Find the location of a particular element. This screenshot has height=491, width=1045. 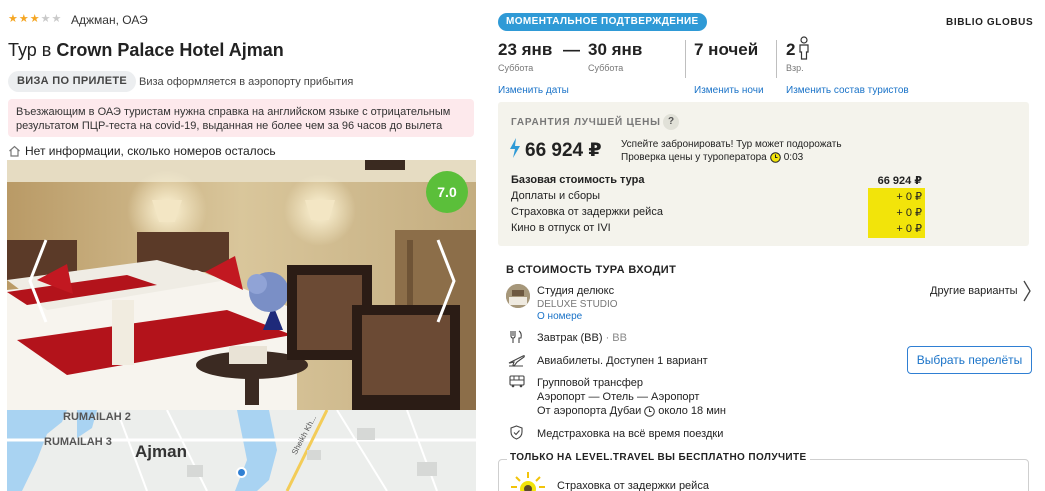

change-nights-link: Изменить ночи is located at coordinates (729, 90).